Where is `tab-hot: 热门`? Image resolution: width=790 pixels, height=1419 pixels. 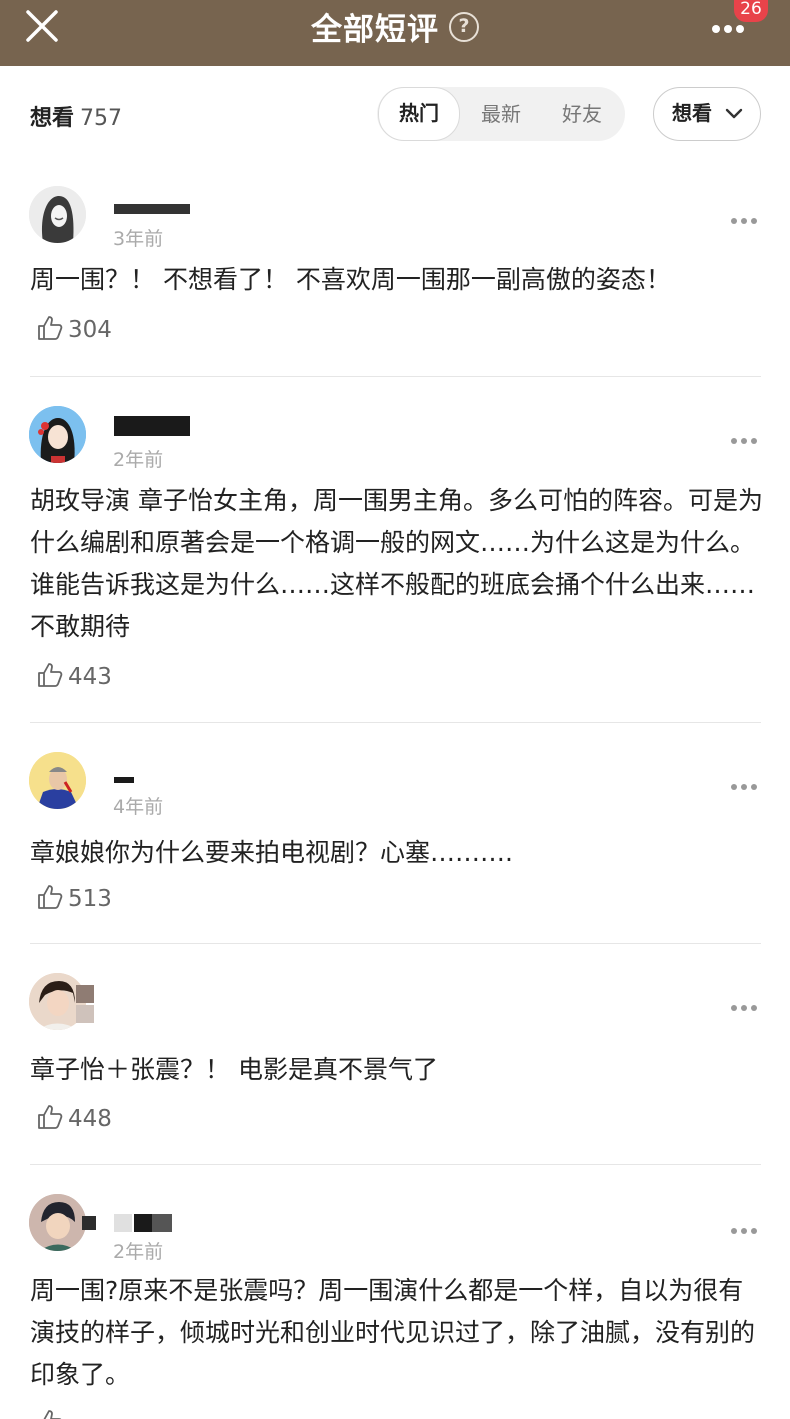
tab-hot: 热门 is located at coordinates (419, 114).